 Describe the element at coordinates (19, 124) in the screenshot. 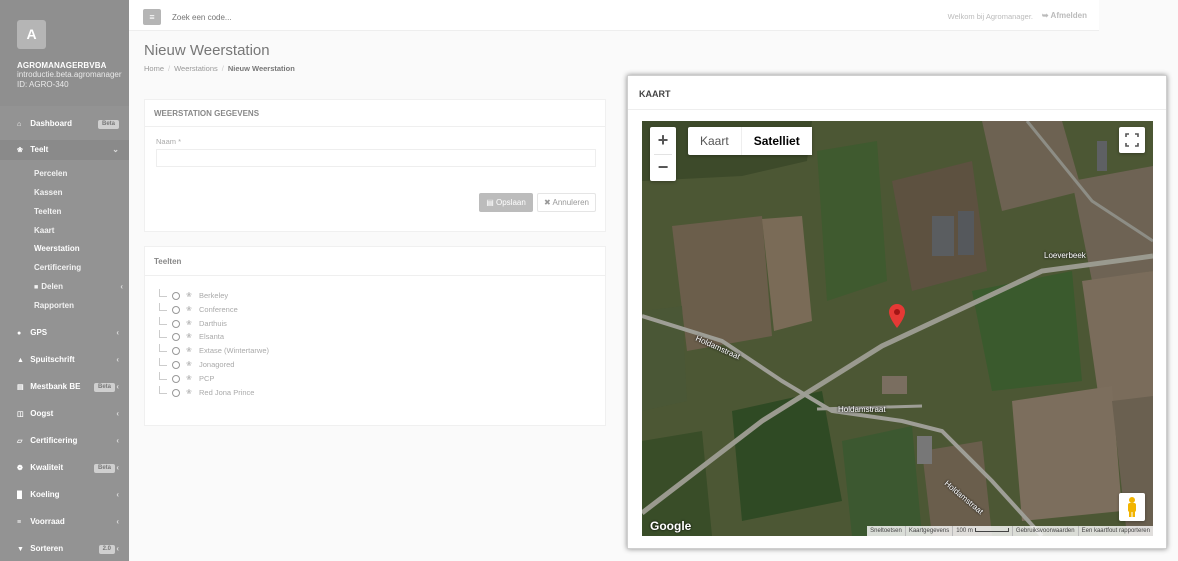

I see `home-icon: ⌂` at that location.